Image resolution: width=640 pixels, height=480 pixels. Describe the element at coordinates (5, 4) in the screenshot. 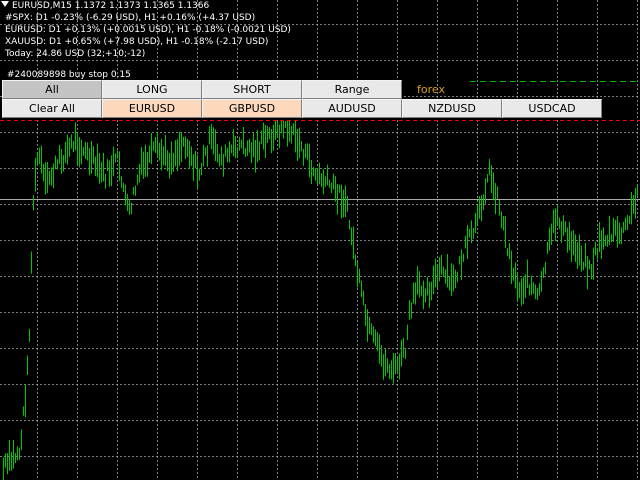

I see `dropdown-triangle-icon` at that location.